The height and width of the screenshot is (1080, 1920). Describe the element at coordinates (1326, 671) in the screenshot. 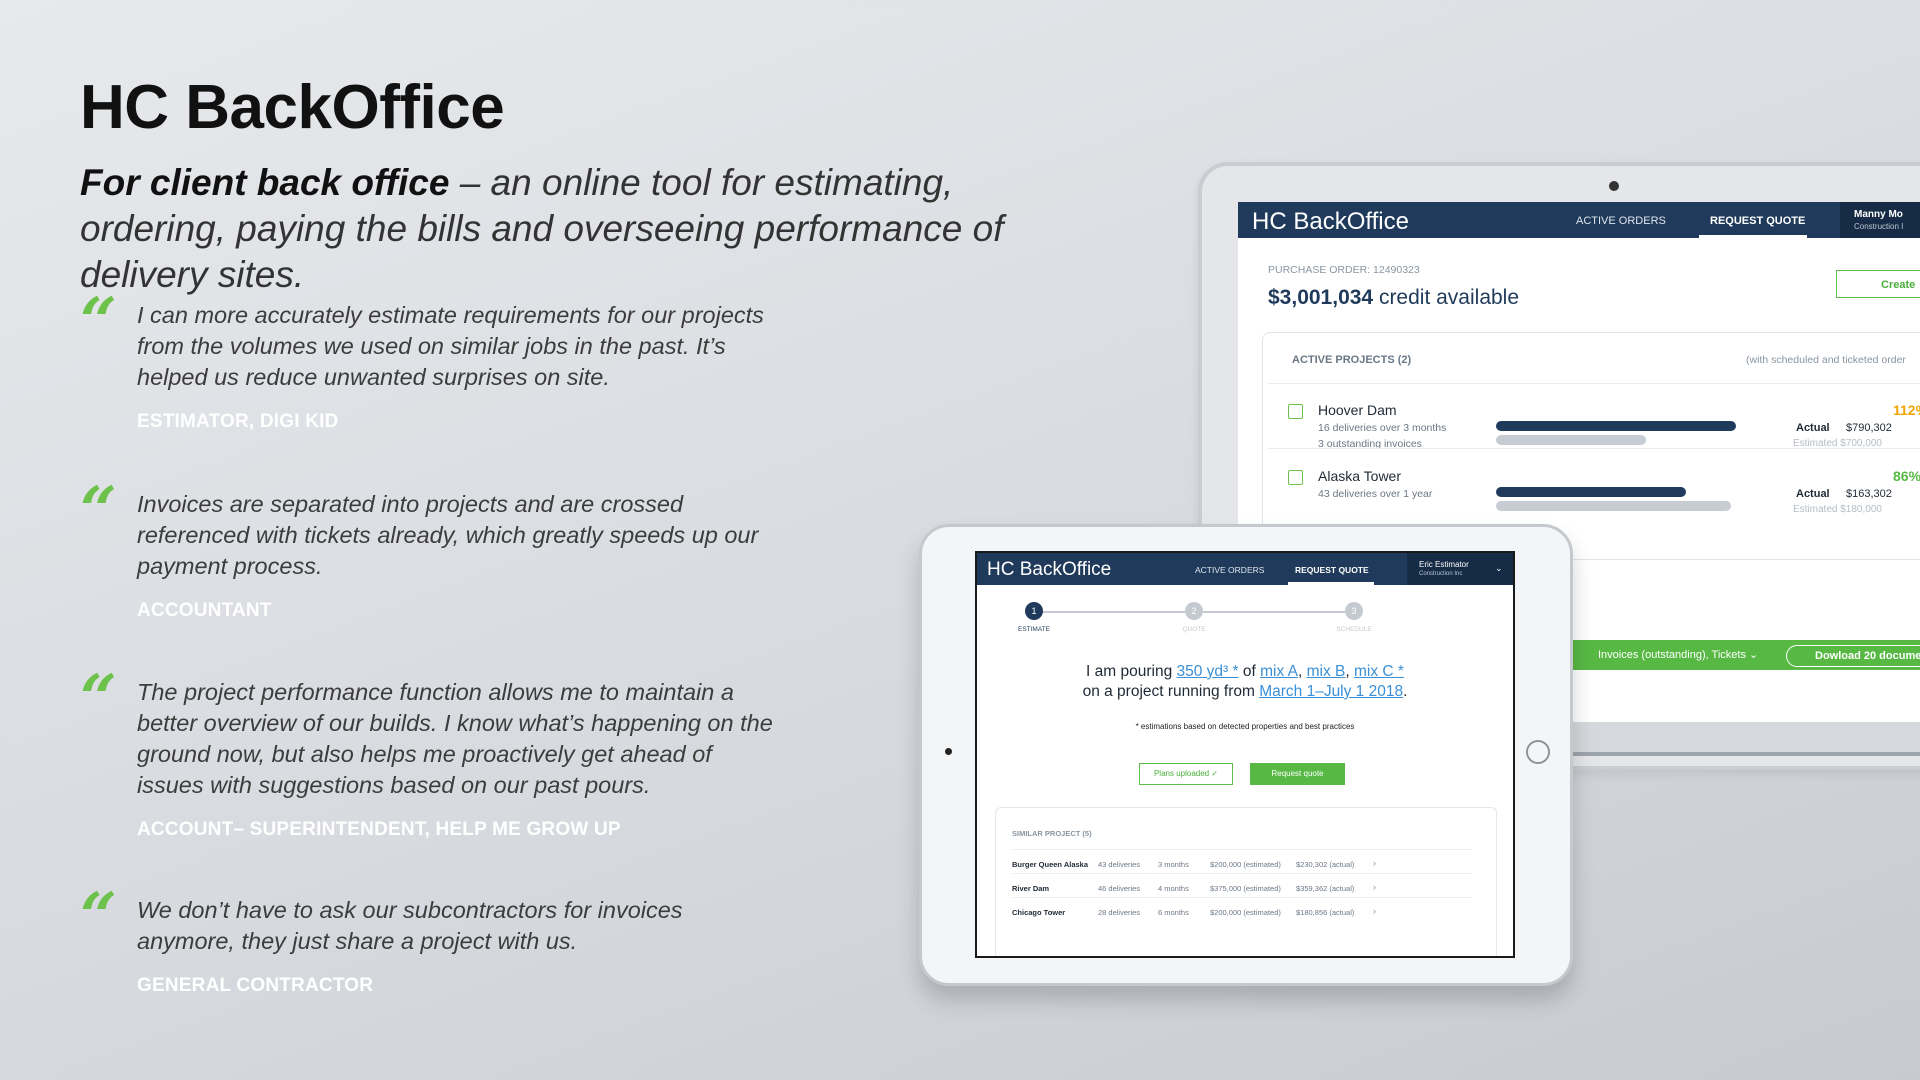

I see `mix-b-link: mix B` at that location.